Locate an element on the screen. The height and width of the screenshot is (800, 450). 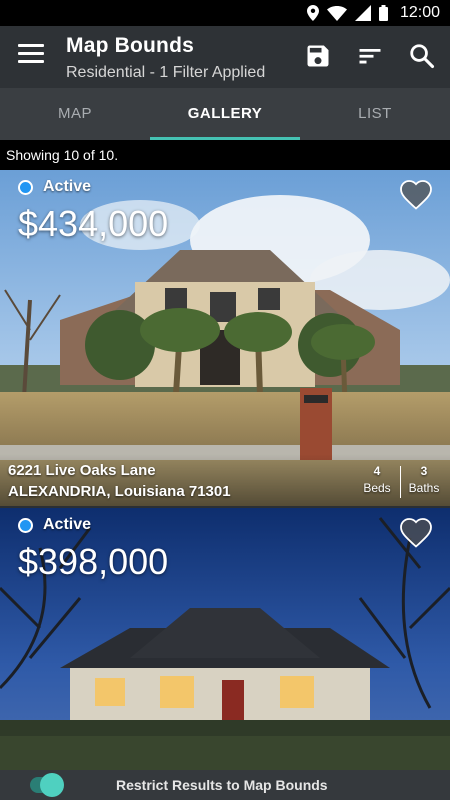
stat-divider is located at coordinates (400, 482).